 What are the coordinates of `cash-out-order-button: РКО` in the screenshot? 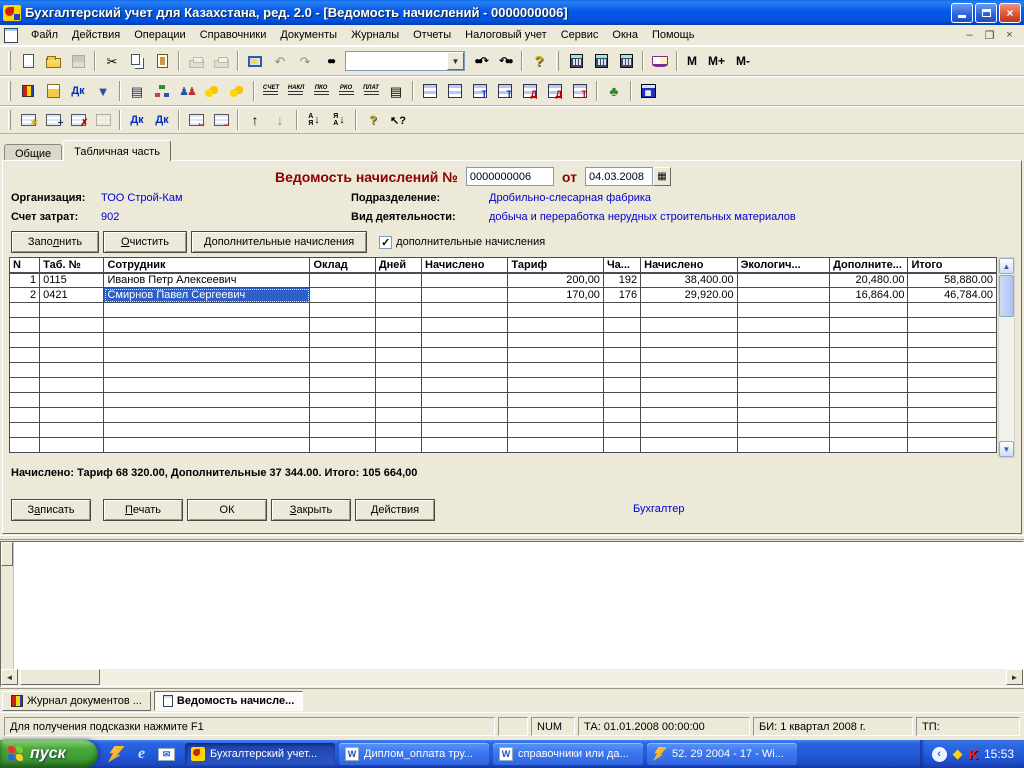 It's located at (346, 91).